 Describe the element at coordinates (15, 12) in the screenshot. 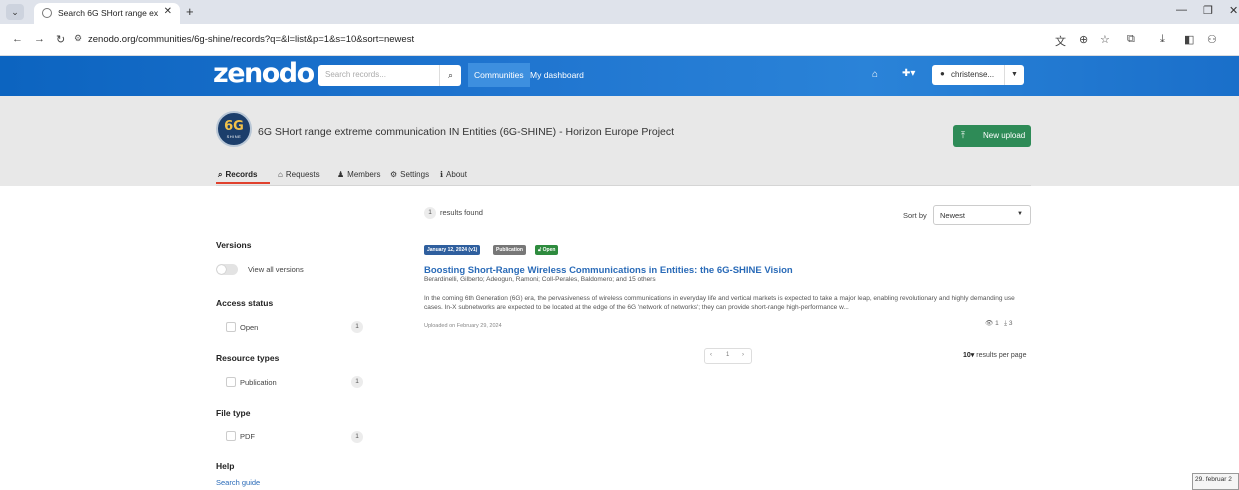

I see `tab-search-button: ⌄` at that location.